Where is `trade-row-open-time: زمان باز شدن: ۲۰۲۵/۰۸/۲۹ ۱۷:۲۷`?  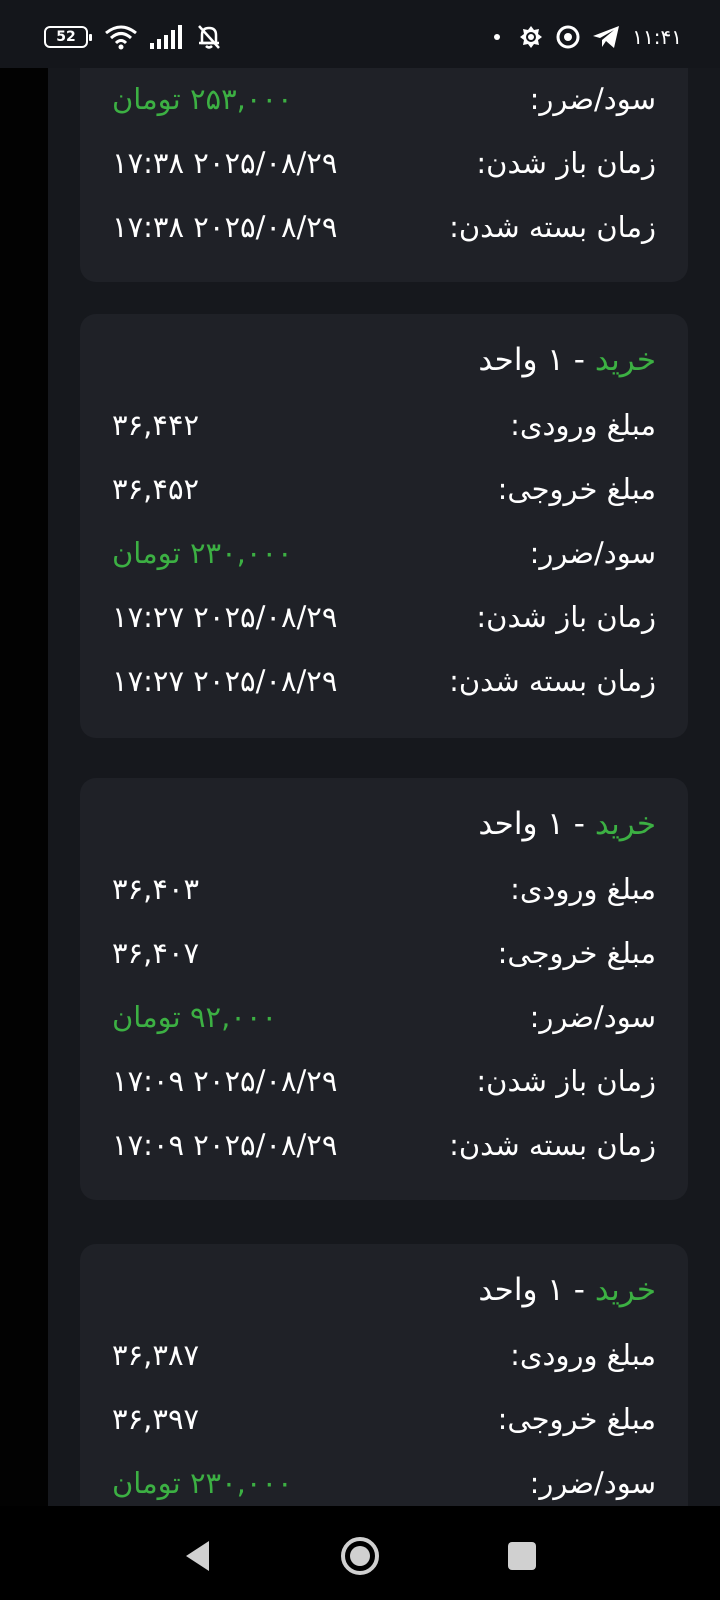 trade-row-open-time: زمان باز شدن: ۲۰۲۵/۰۸/۲۹ ۱۷:۲۷ is located at coordinates (384, 620).